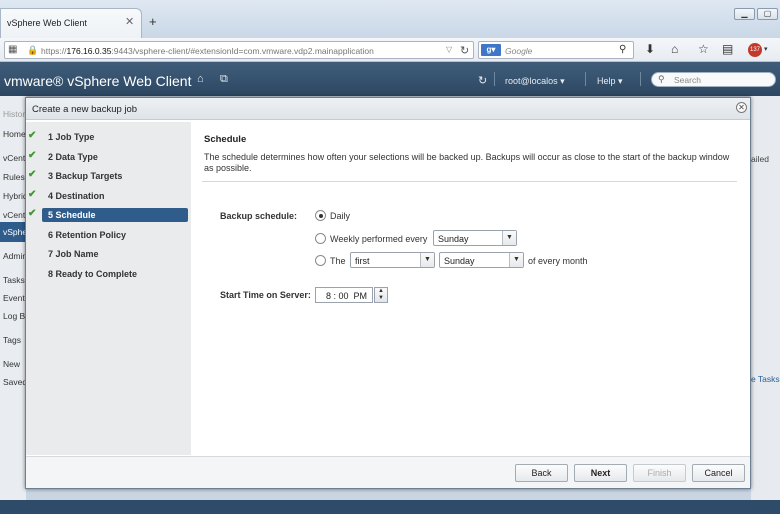 Image resolution: width=780 pixels, height=514 pixels. I want to click on start-time-input: 8 : 00 PM, so click(344, 295).